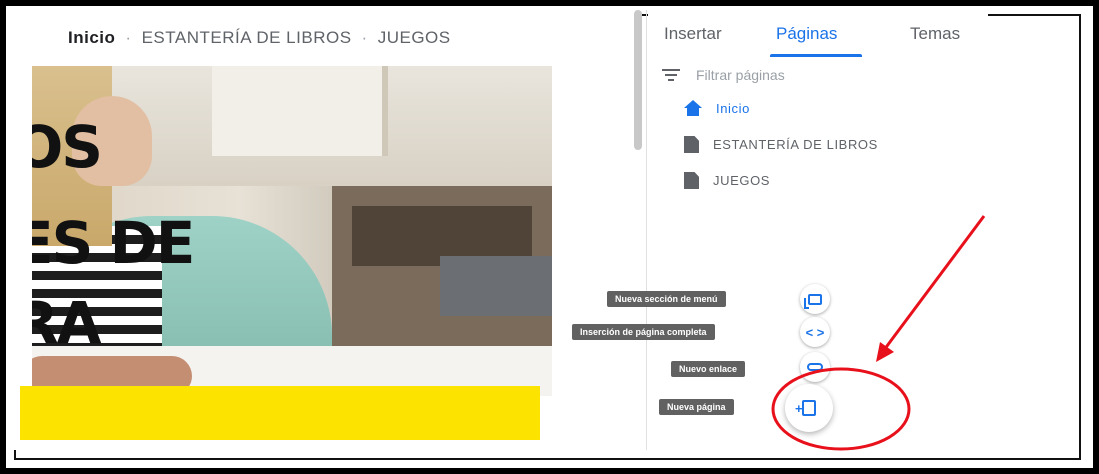 The image size is (1099, 474). I want to click on page-item-games: JUEGOS, so click(727, 180).